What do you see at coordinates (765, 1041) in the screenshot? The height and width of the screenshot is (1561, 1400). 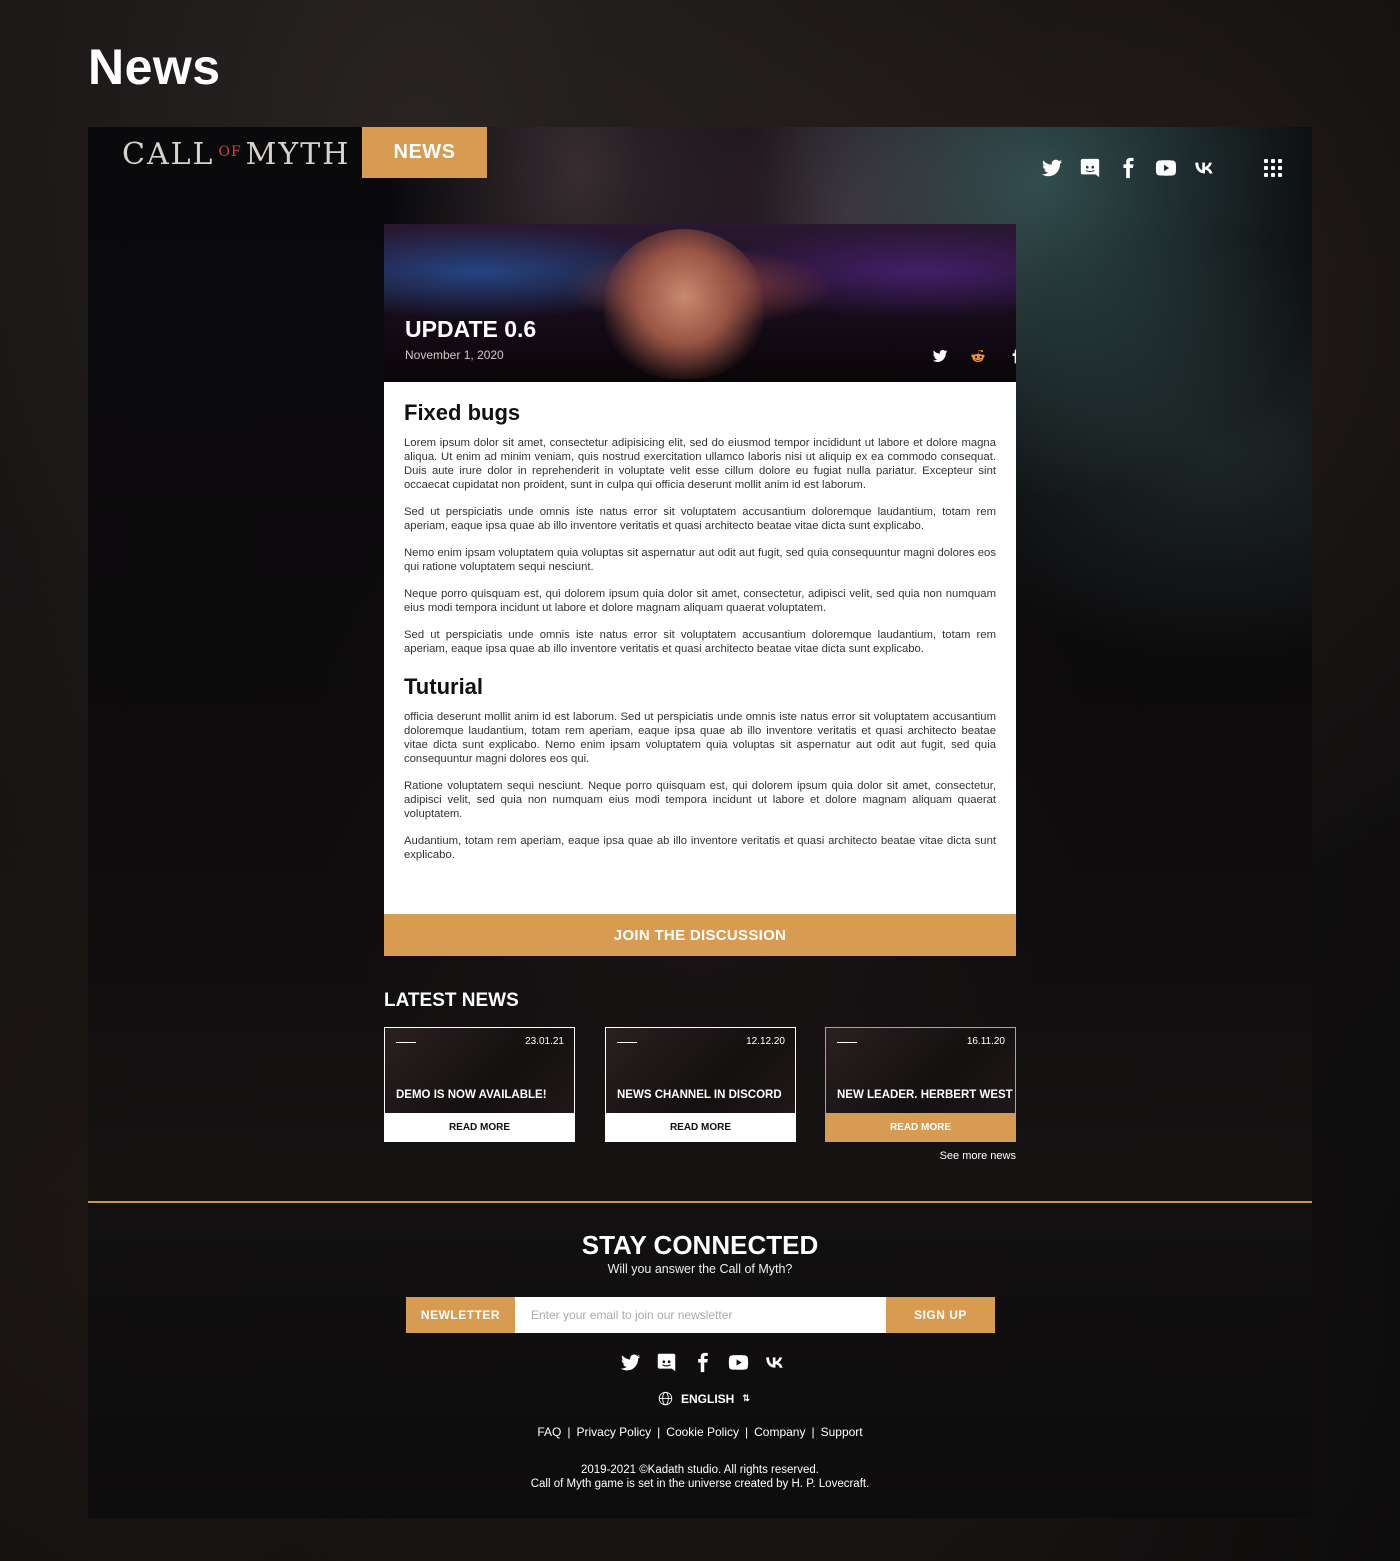 I see `news-date: 12.12.20` at bounding box center [765, 1041].